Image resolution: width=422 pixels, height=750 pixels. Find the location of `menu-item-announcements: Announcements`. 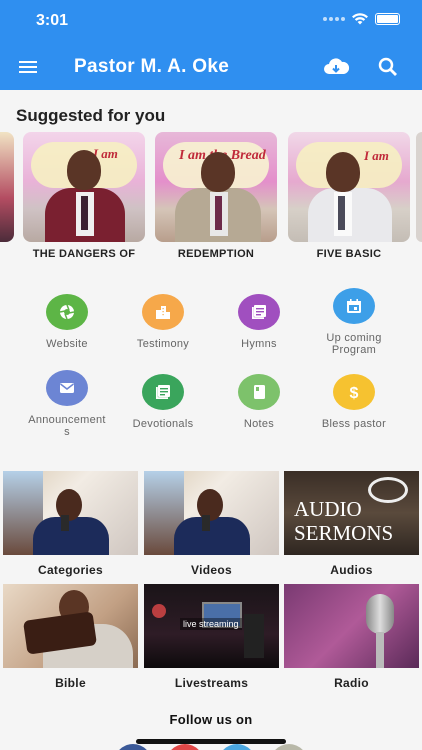

menu-item-announcements: Announcements is located at coordinates (67, 404).